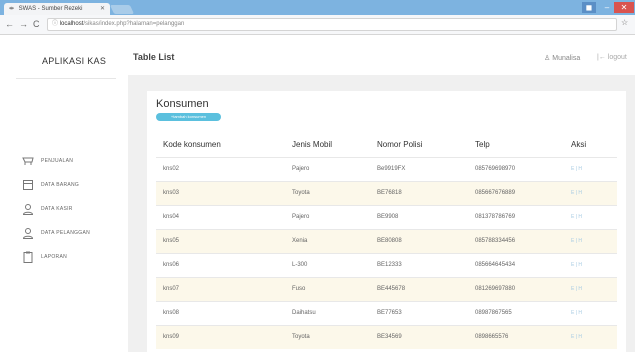 The image size is (635, 352). I want to click on cell-kode: kns04, so click(171, 217).